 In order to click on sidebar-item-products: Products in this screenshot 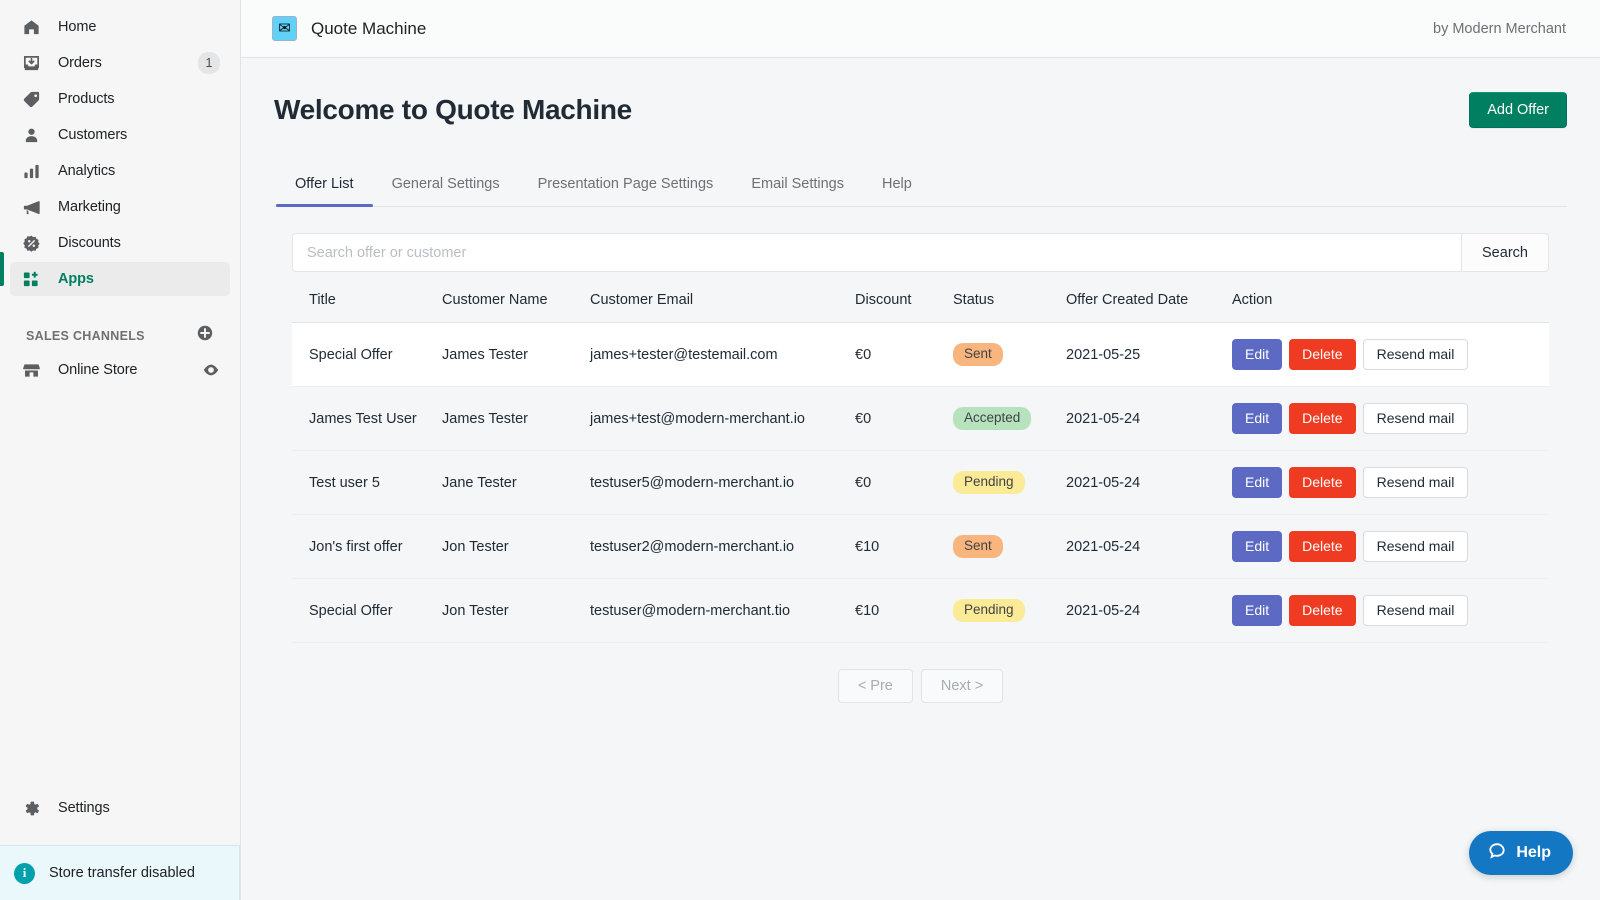, I will do `click(120, 99)`.